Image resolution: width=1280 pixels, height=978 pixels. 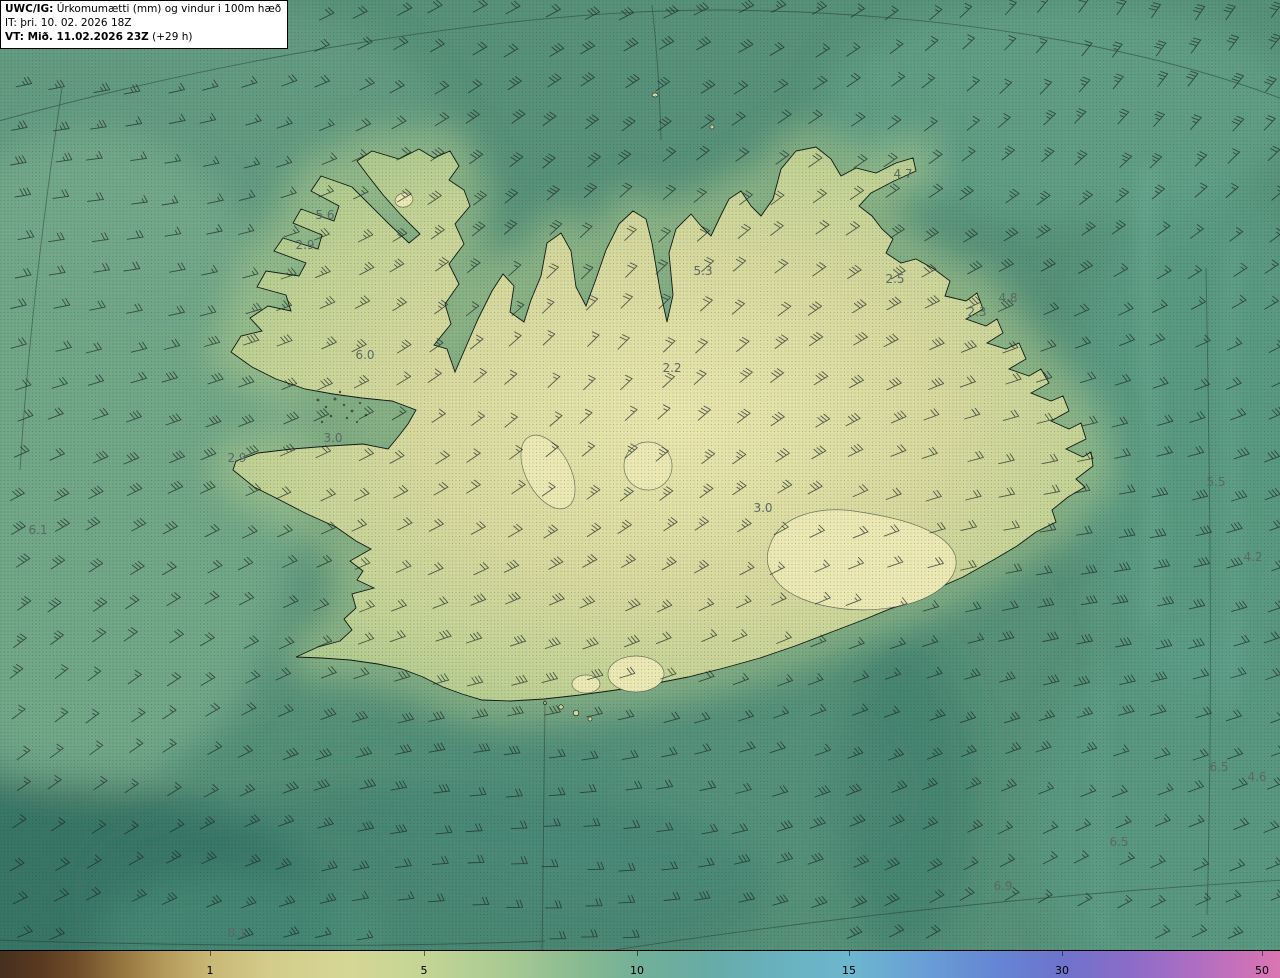 I want to click on value-label: 8.1, so click(x=236, y=933).